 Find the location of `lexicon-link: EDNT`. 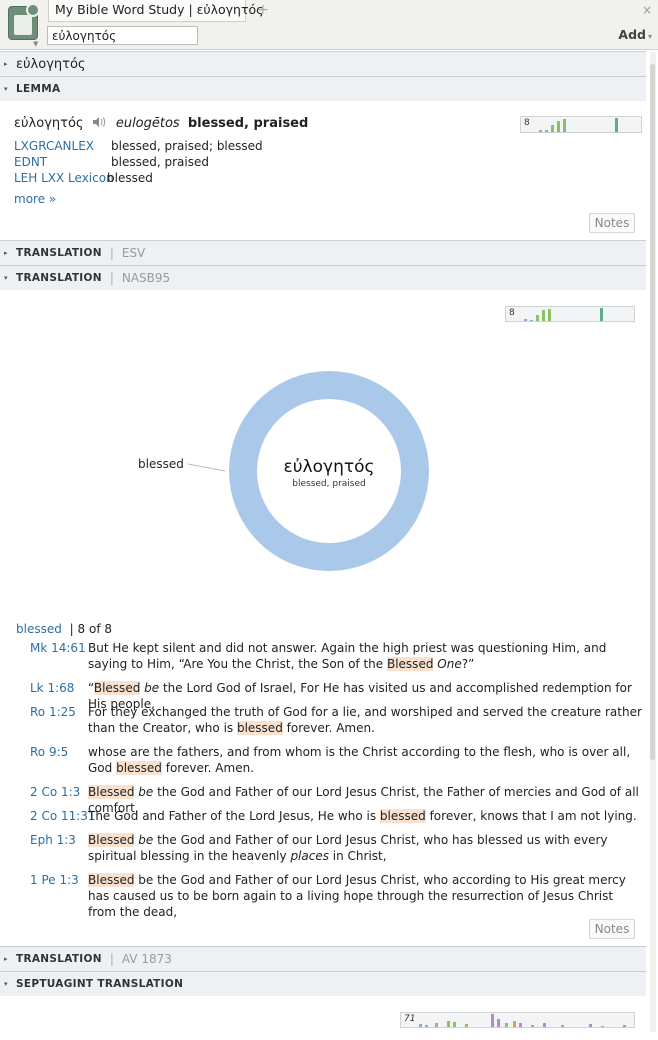

lexicon-link: EDNT is located at coordinates (62, 162).